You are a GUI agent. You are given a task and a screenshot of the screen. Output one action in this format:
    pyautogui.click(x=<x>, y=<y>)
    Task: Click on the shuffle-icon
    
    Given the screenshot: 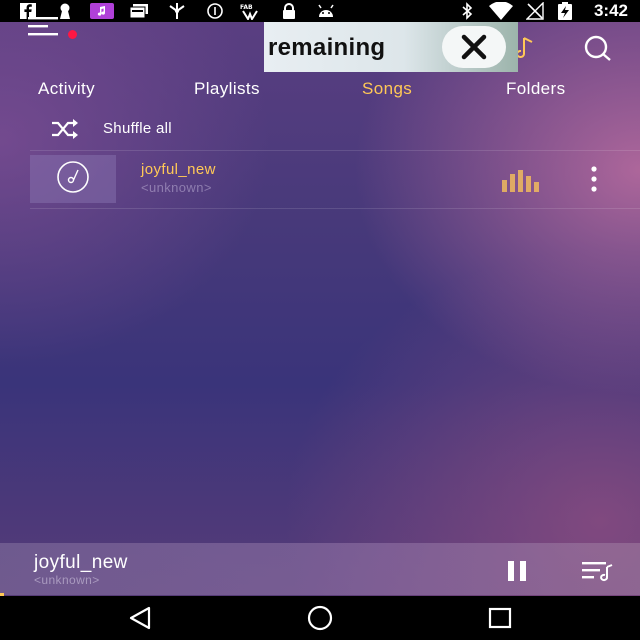 What is the action you would take?
    pyautogui.click(x=65, y=129)
    